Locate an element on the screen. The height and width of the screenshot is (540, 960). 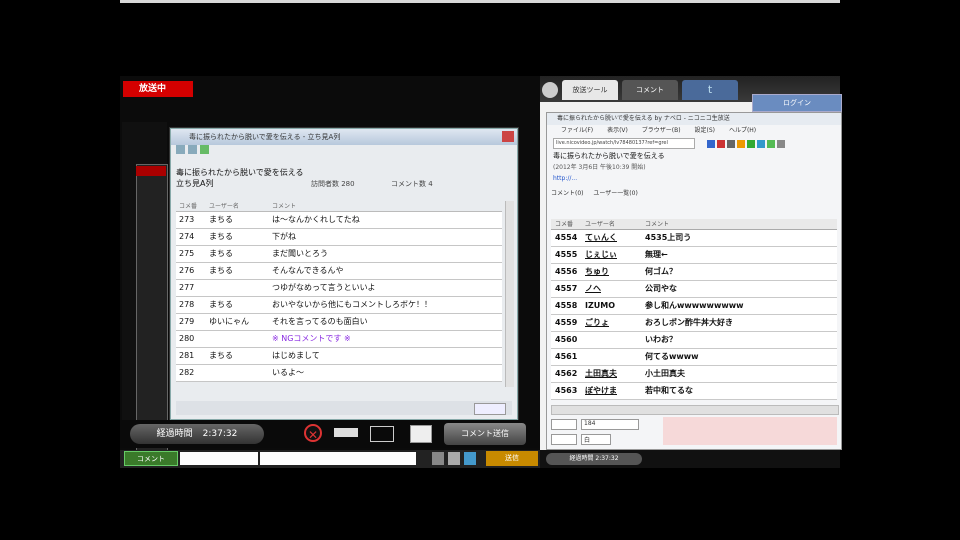
speak-icon is located at coordinates (781, 144).